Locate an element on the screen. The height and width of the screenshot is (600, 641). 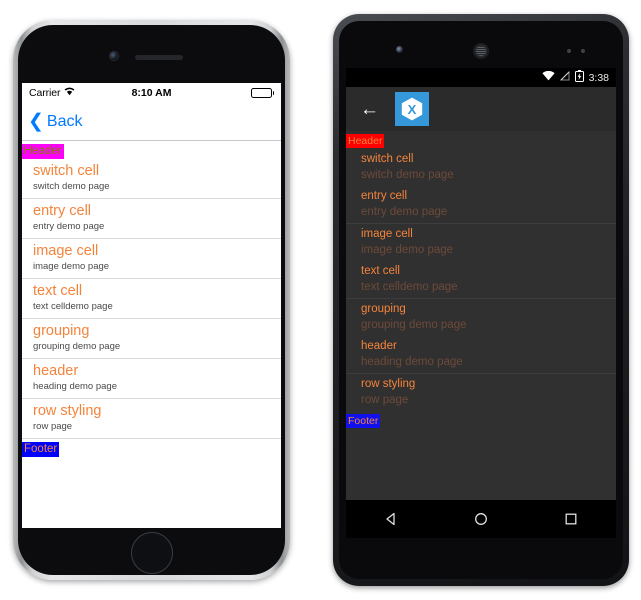
android-clock: 3:38 is located at coordinates (598, 77).